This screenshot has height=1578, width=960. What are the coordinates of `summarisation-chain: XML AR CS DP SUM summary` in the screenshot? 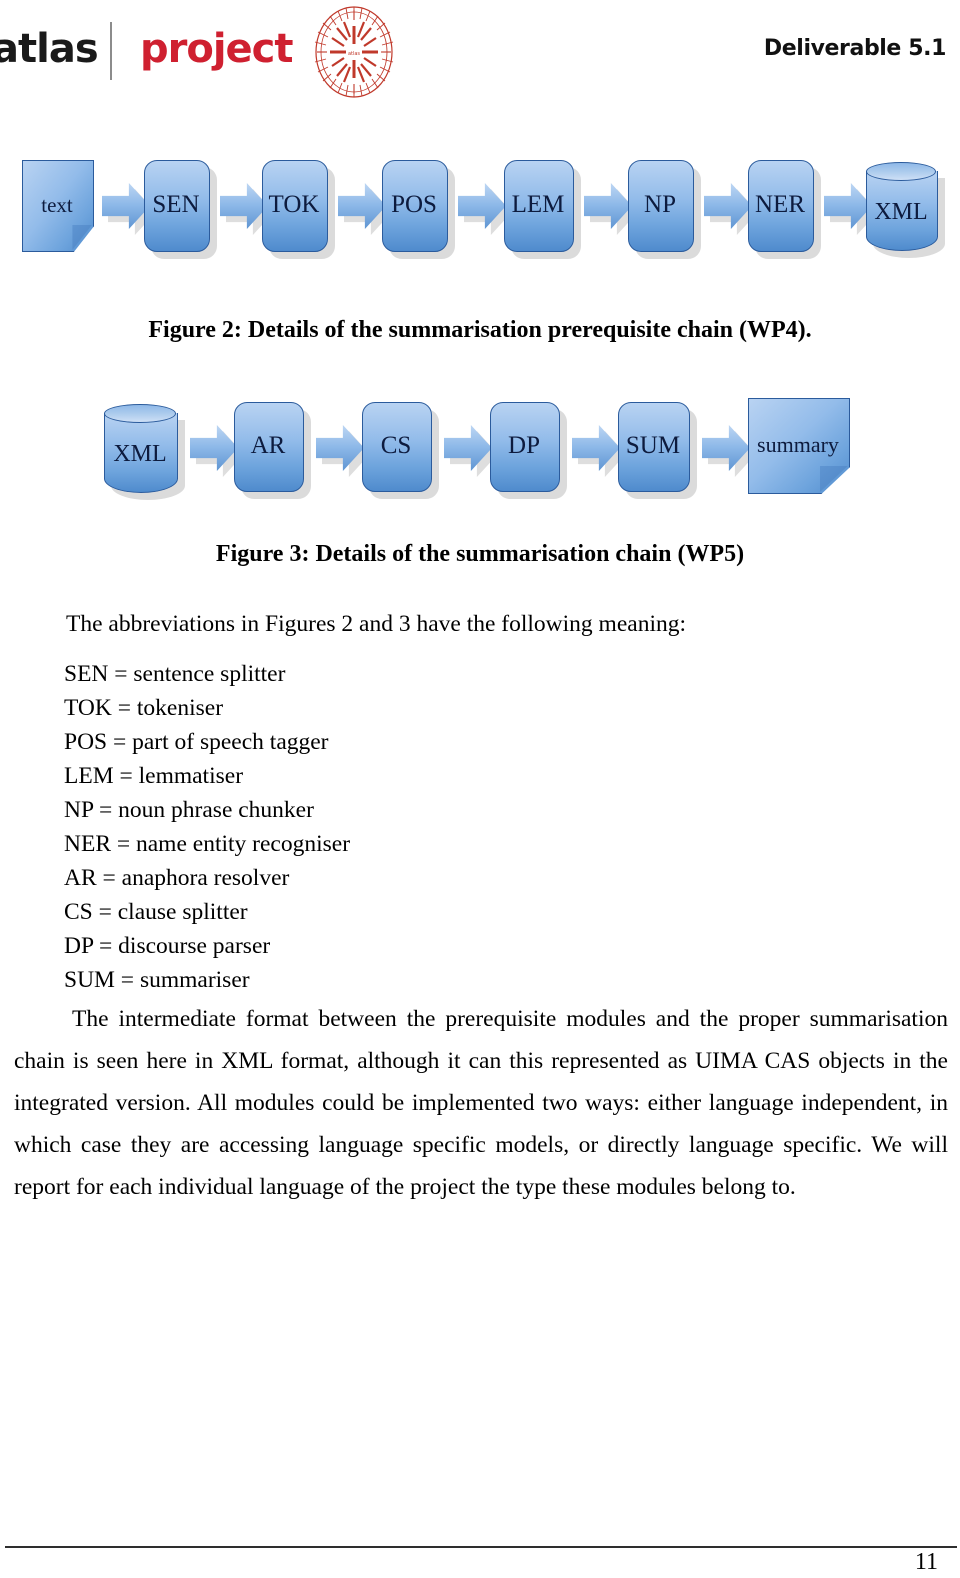 It's located at (480, 452).